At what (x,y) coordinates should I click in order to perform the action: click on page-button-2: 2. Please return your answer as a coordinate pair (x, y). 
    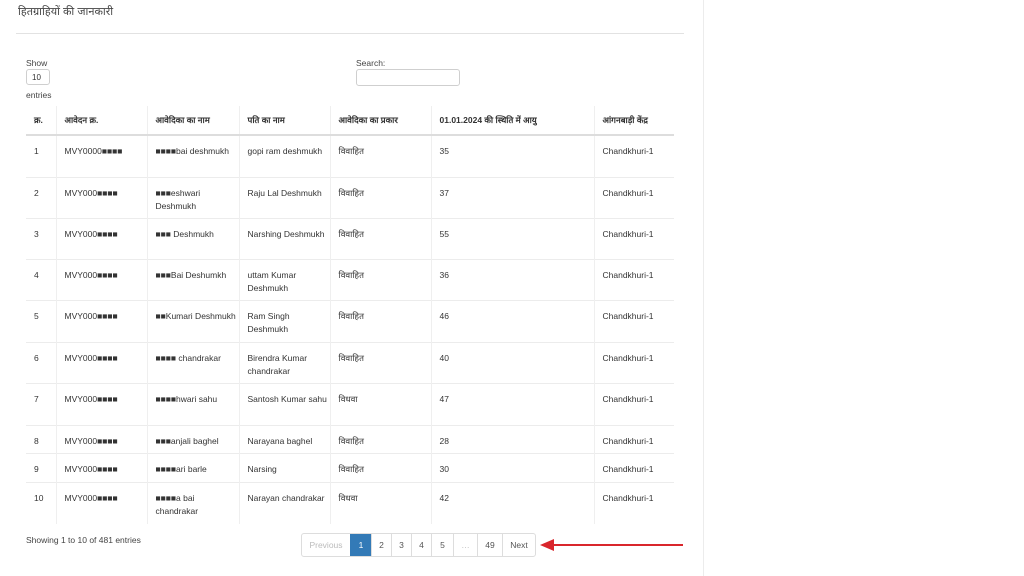
    Looking at the image, I should click on (381, 545).